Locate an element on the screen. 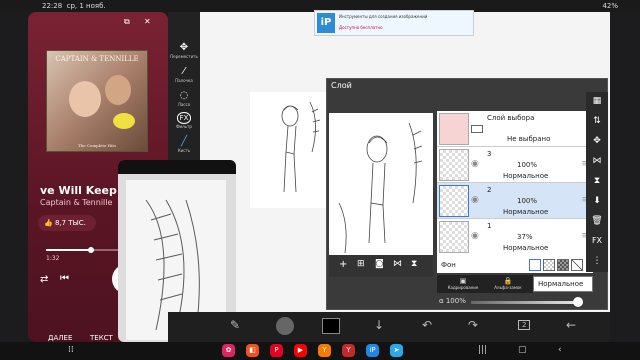 The height and width of the screenshot is (360, 640). clip-icon: ▣ is located at coordinates (463, 281).